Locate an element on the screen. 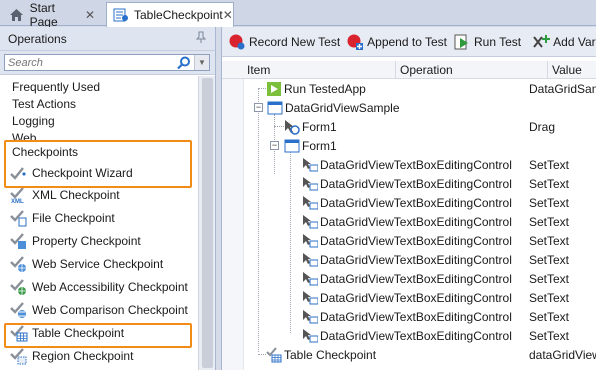 Image resolution: width=596 pixels, height=370 pixels. op-web-comparison-checkpoint: Web Comparison Checkpoint is located at coordinates (99, 309).